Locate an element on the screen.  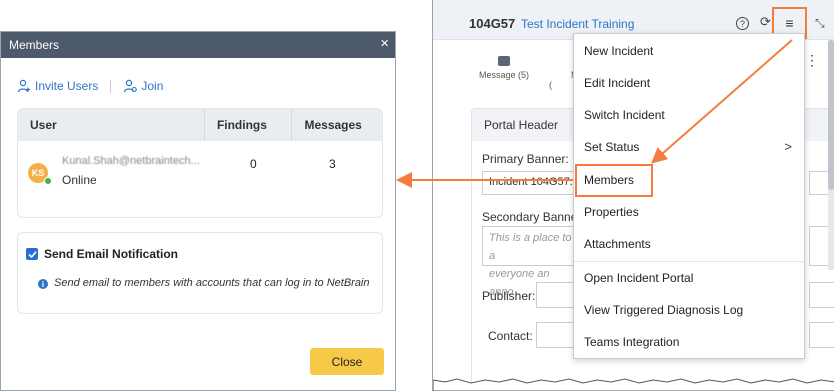
menu-item-edit-incident: Edit Incident is located at coordinates (689, 83).